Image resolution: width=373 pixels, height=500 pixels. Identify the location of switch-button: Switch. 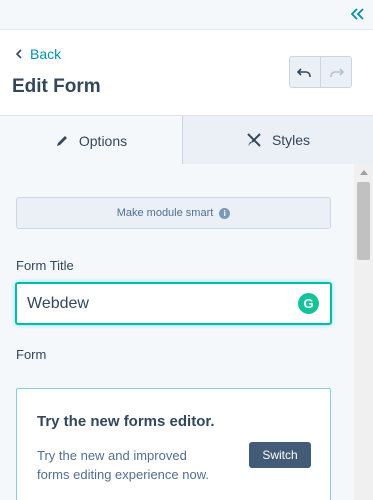
(280, 455).